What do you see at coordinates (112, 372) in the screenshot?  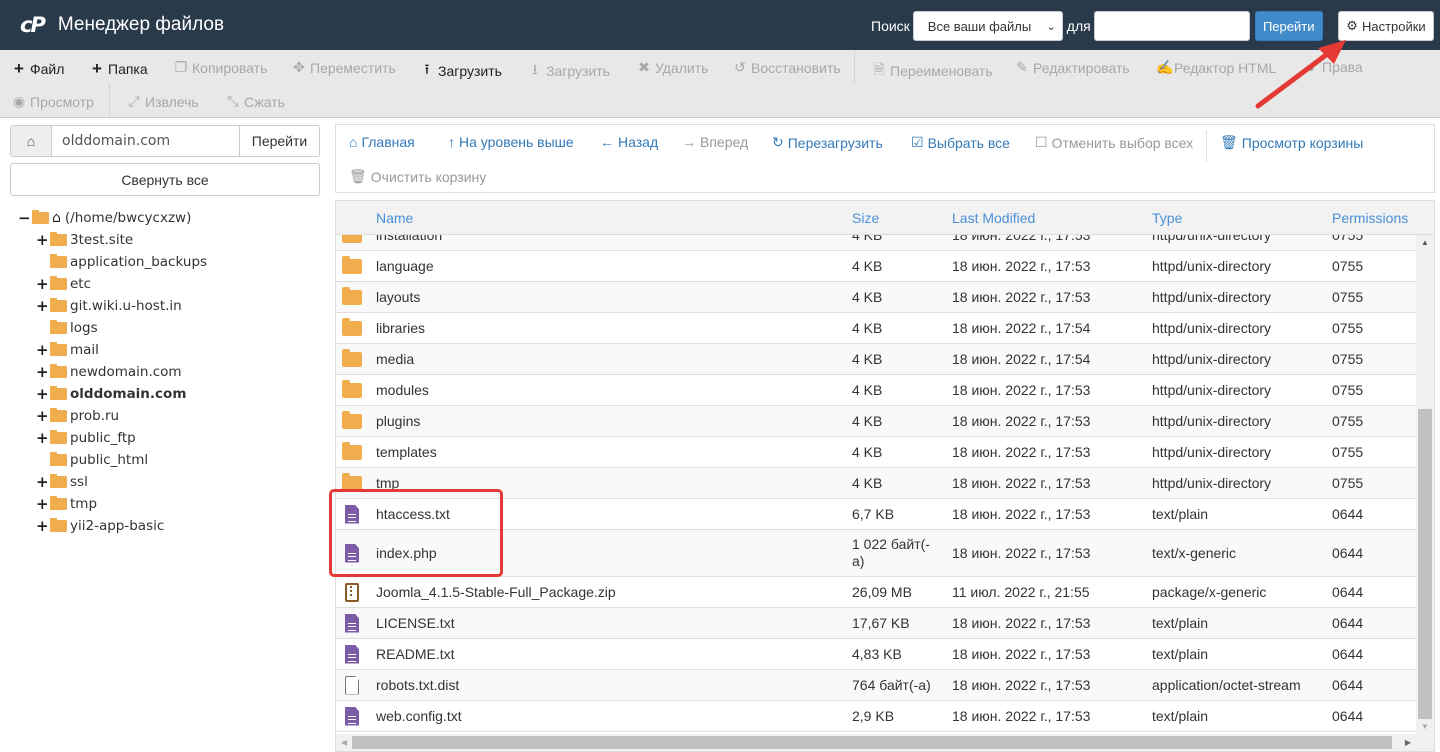 I see `tree-item: + newdomain.com` at bounding box center [112, 372].